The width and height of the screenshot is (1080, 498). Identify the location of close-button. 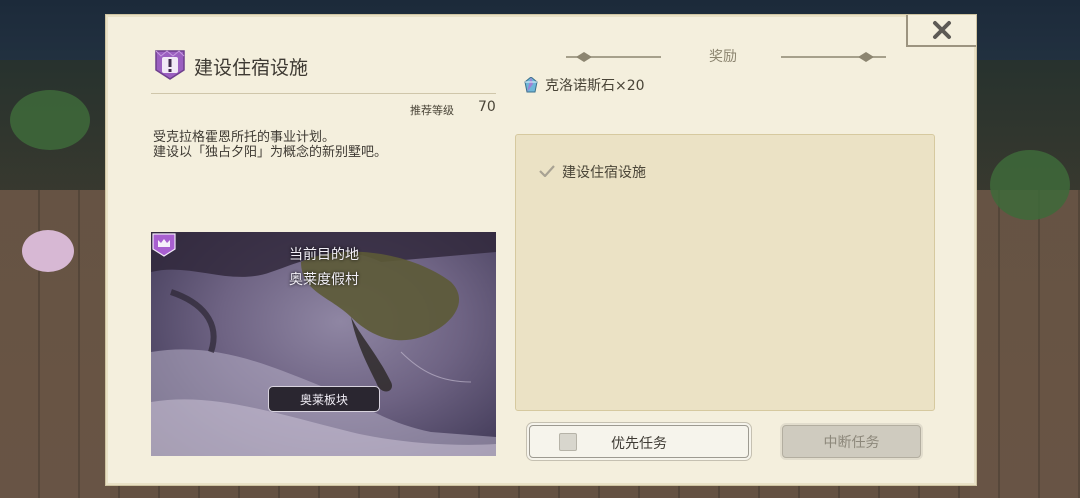
(941, 31).